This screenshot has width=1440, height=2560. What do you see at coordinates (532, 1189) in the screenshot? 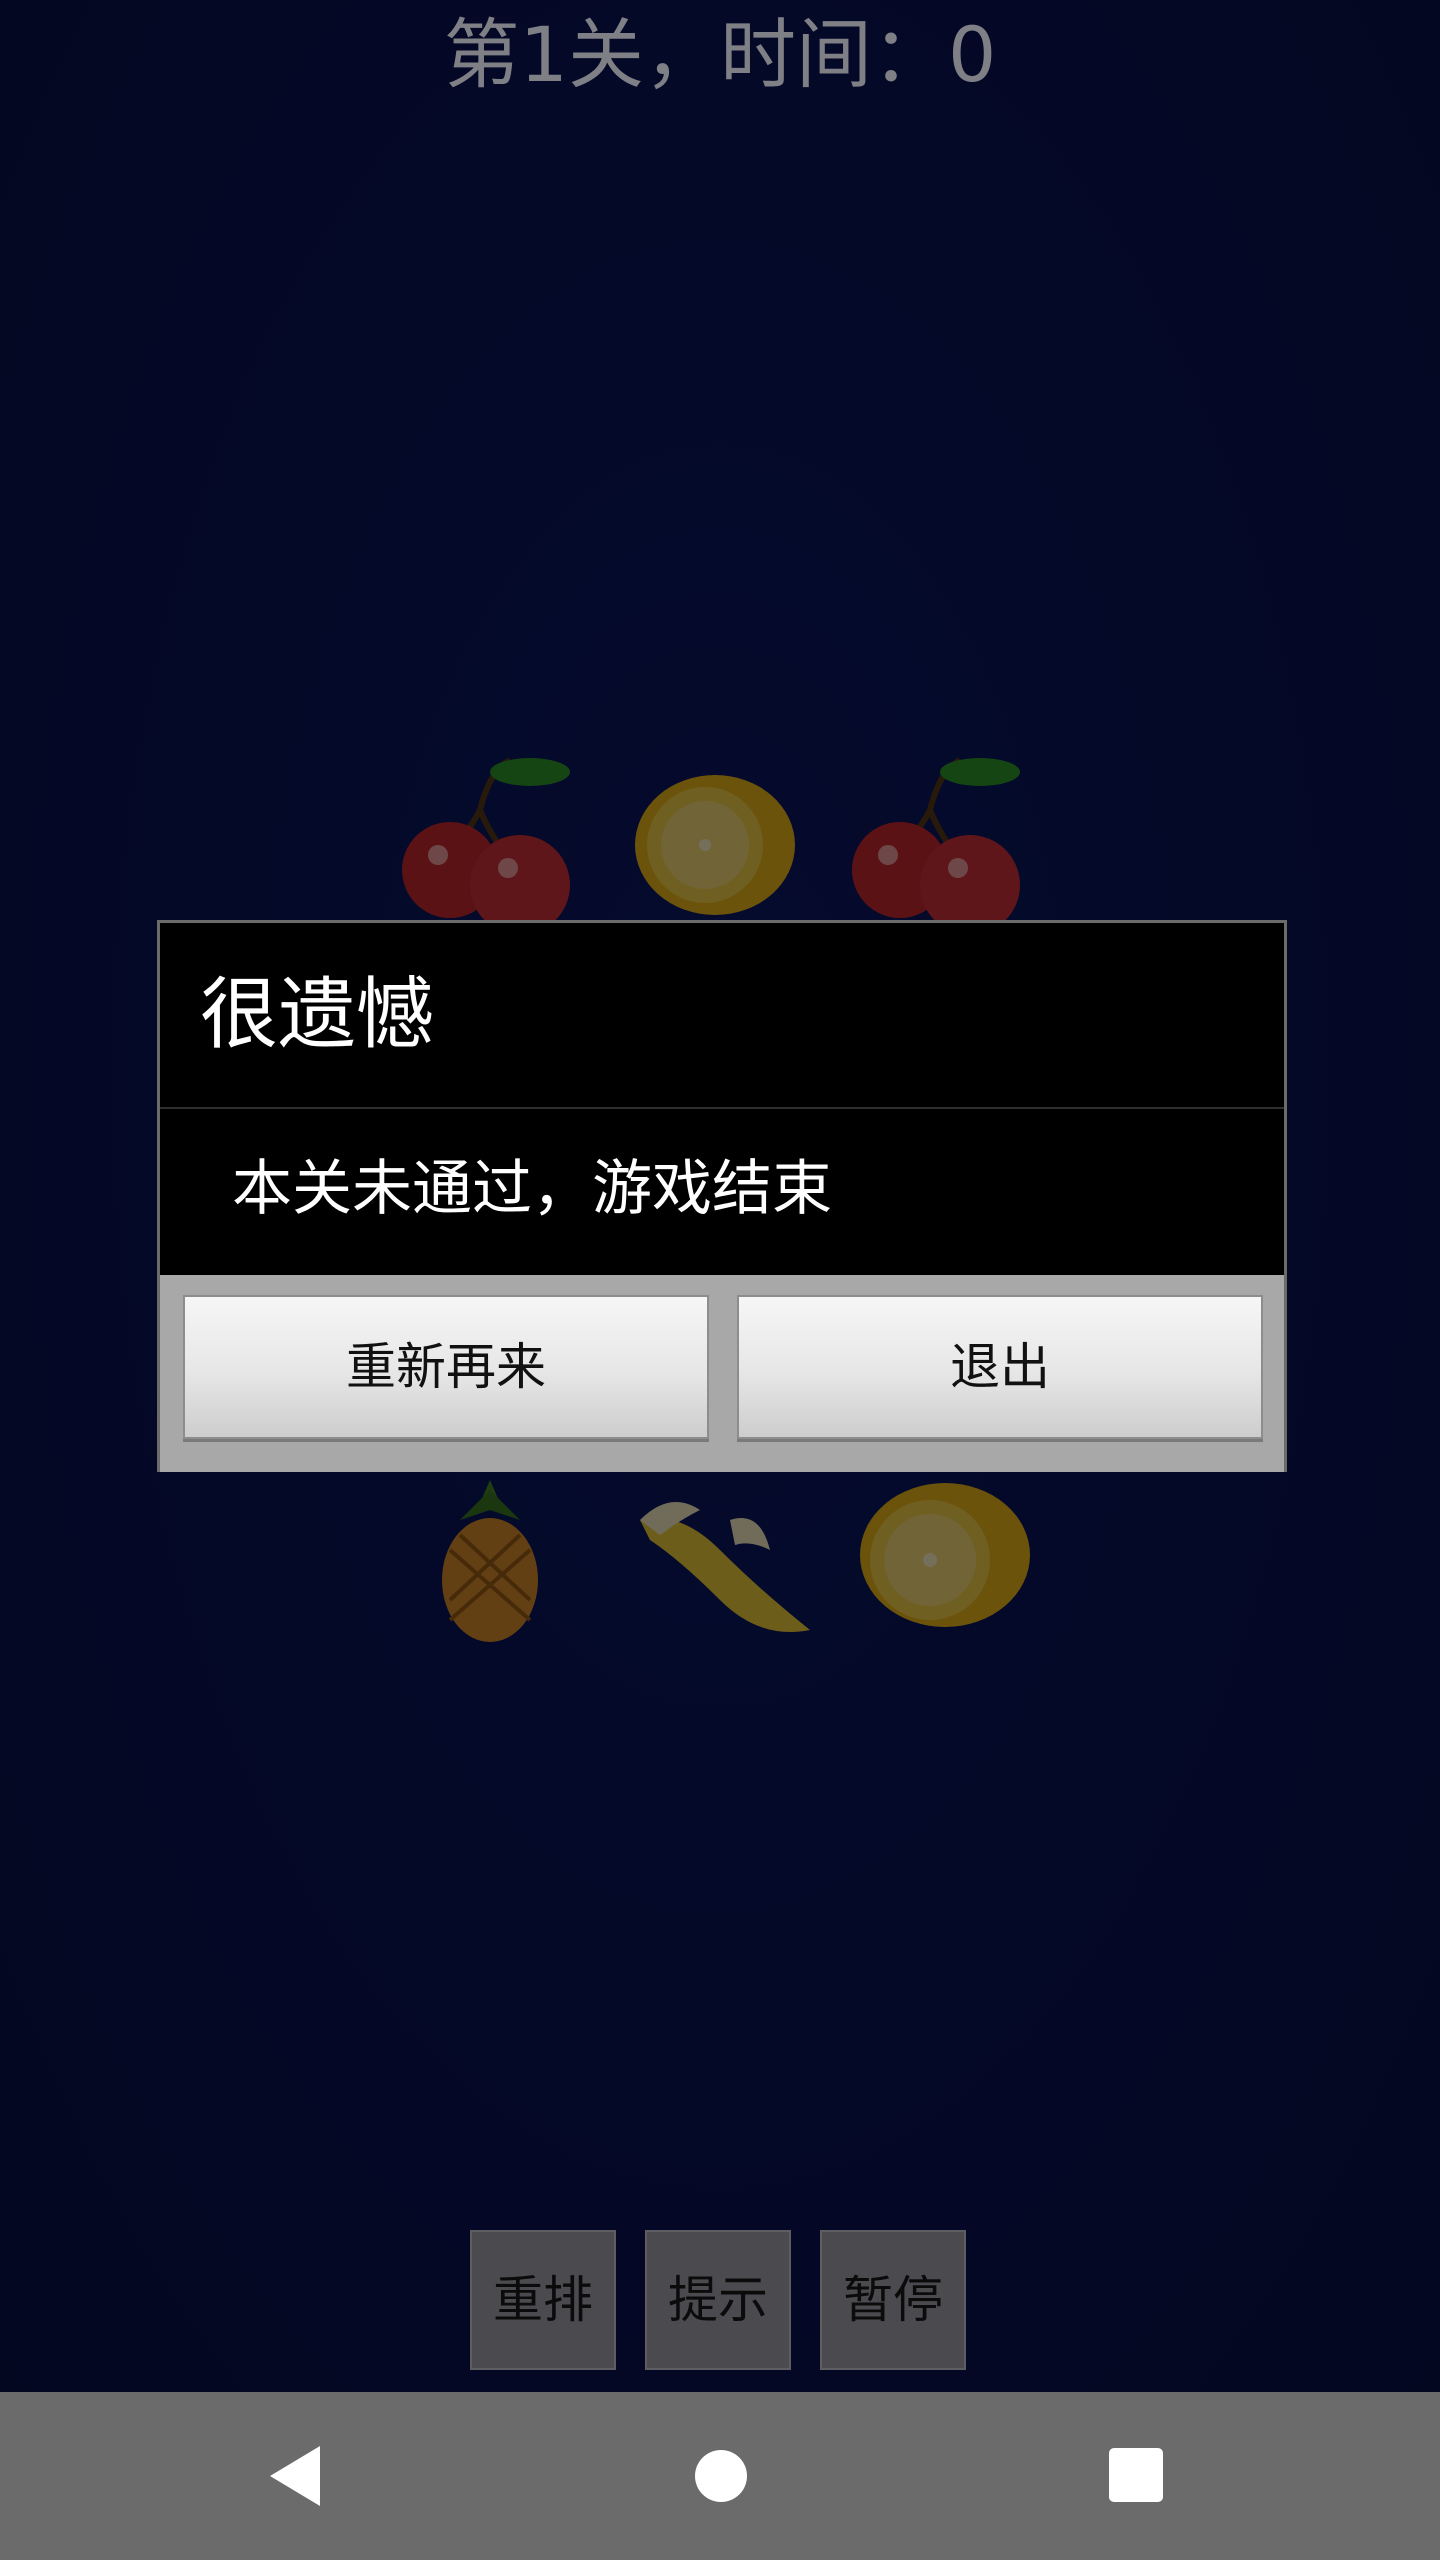
I see `dialog-message: 本关未通过，游戏结束` at bounding box center [532, 1189].